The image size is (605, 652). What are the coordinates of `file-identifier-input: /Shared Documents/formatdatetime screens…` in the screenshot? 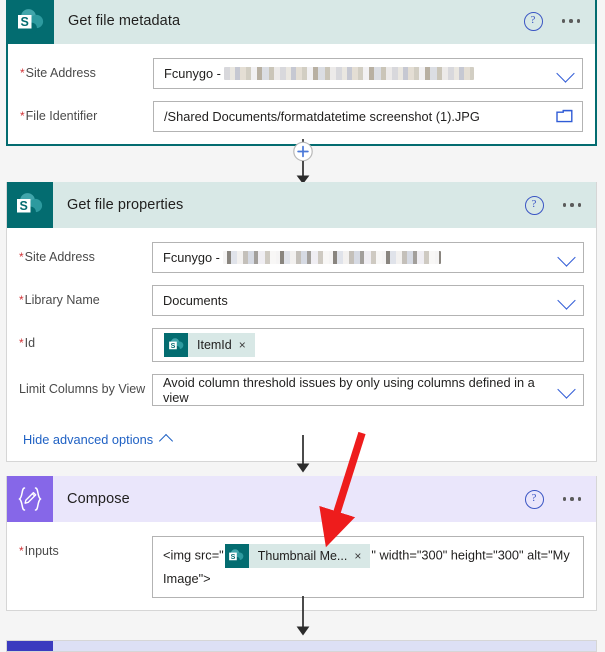 It's located at (368, 116).